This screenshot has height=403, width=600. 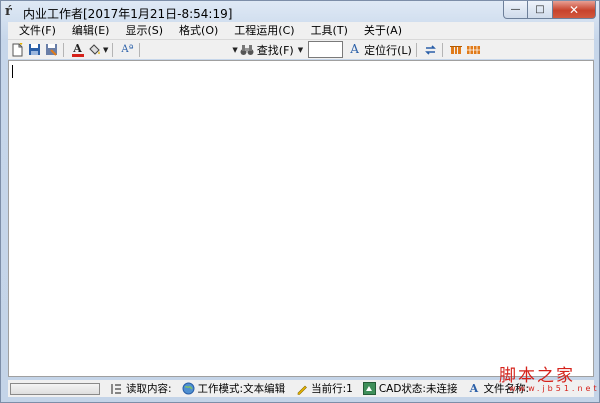 I want to click on menu-about: 关于(A), so click(x=383, y=31).